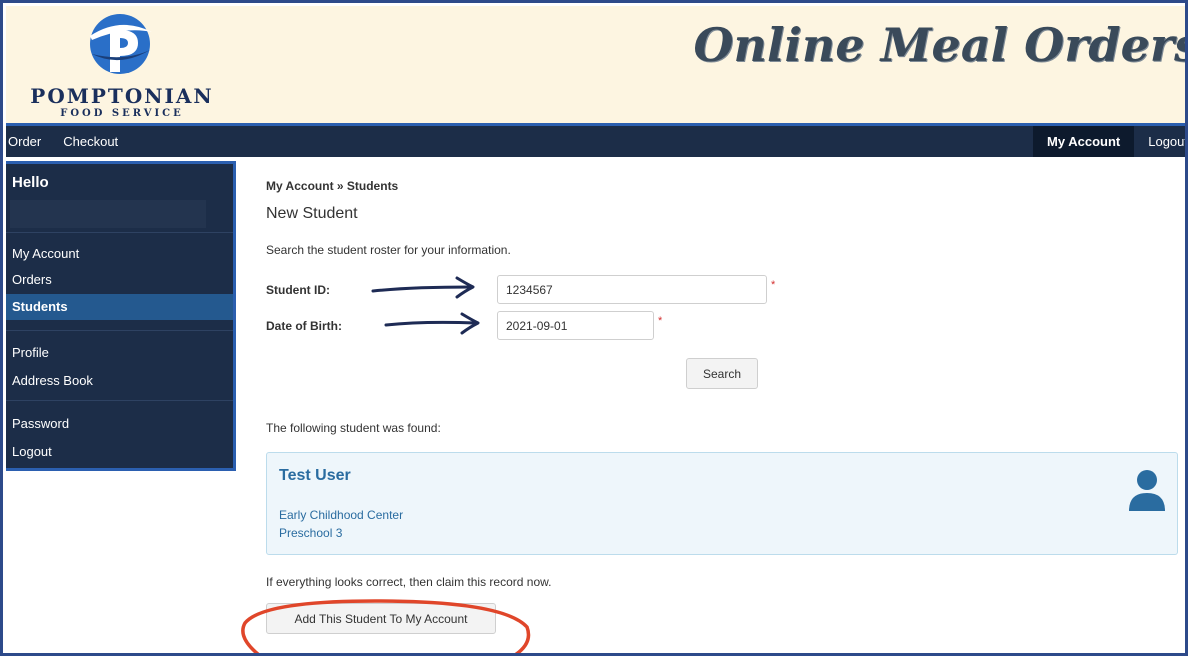  What do you see at coordinates (353, 428) in the screenshot?
I see `found-message: The following student was found:` at bounding box center [353, 428].